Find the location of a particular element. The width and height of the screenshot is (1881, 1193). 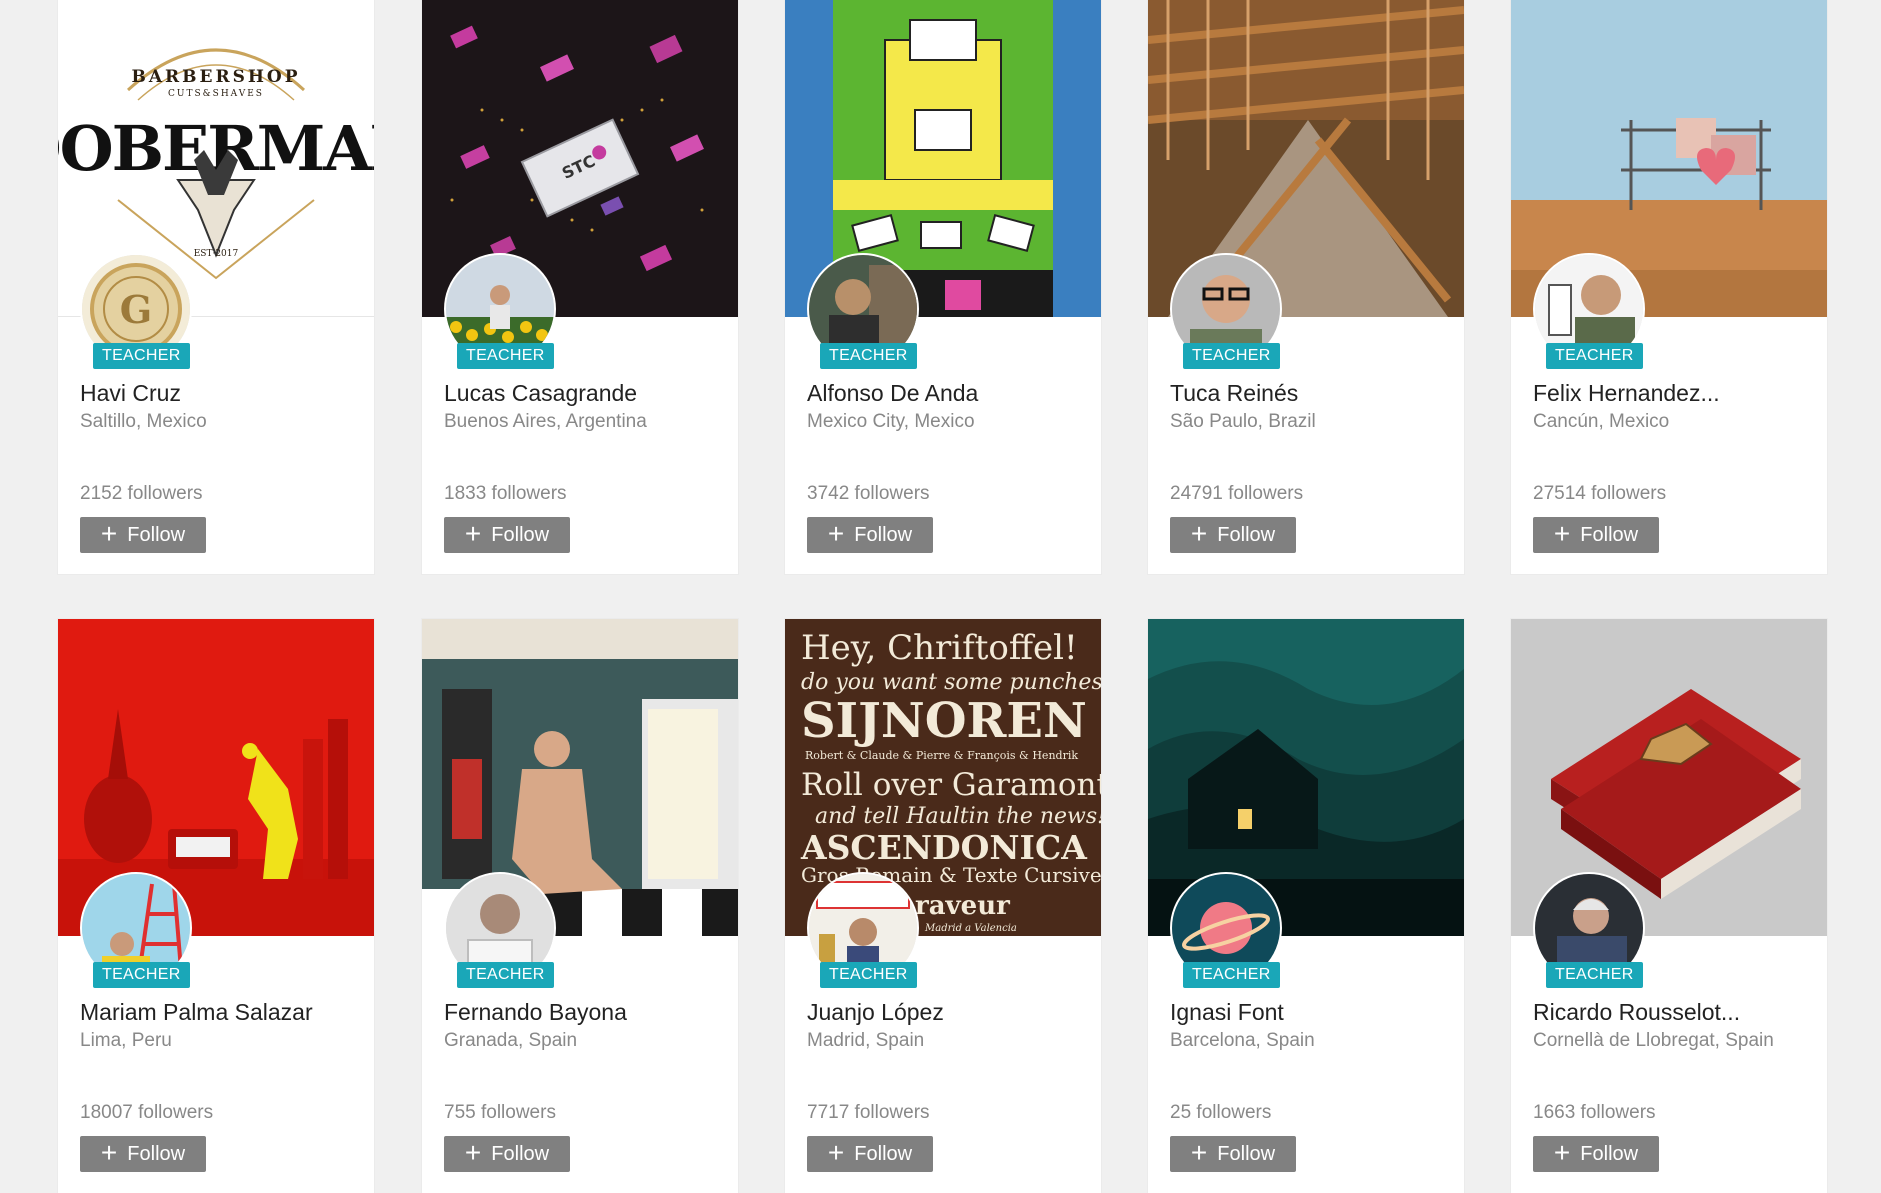

followers-count: 27514 followers is located at coordinates (1600, 493).